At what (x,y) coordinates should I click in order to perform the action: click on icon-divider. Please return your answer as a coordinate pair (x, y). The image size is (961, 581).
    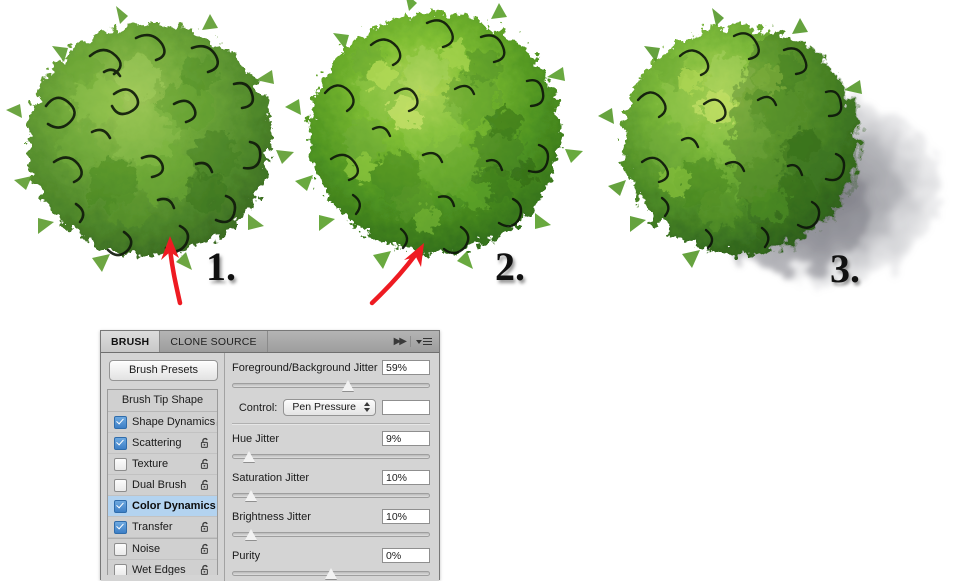
    Looking at the image, I should click on (410, 341).